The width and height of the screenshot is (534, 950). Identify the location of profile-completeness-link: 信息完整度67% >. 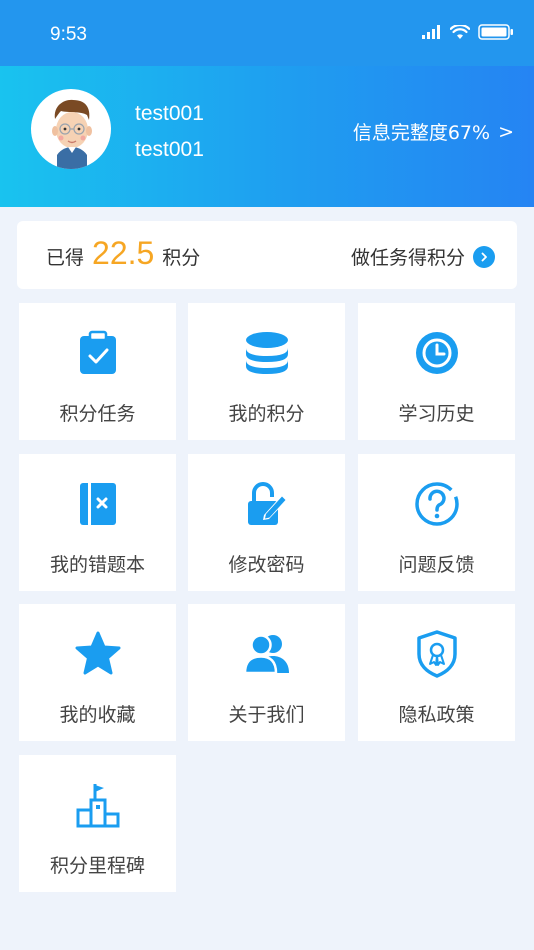
(433, 131).